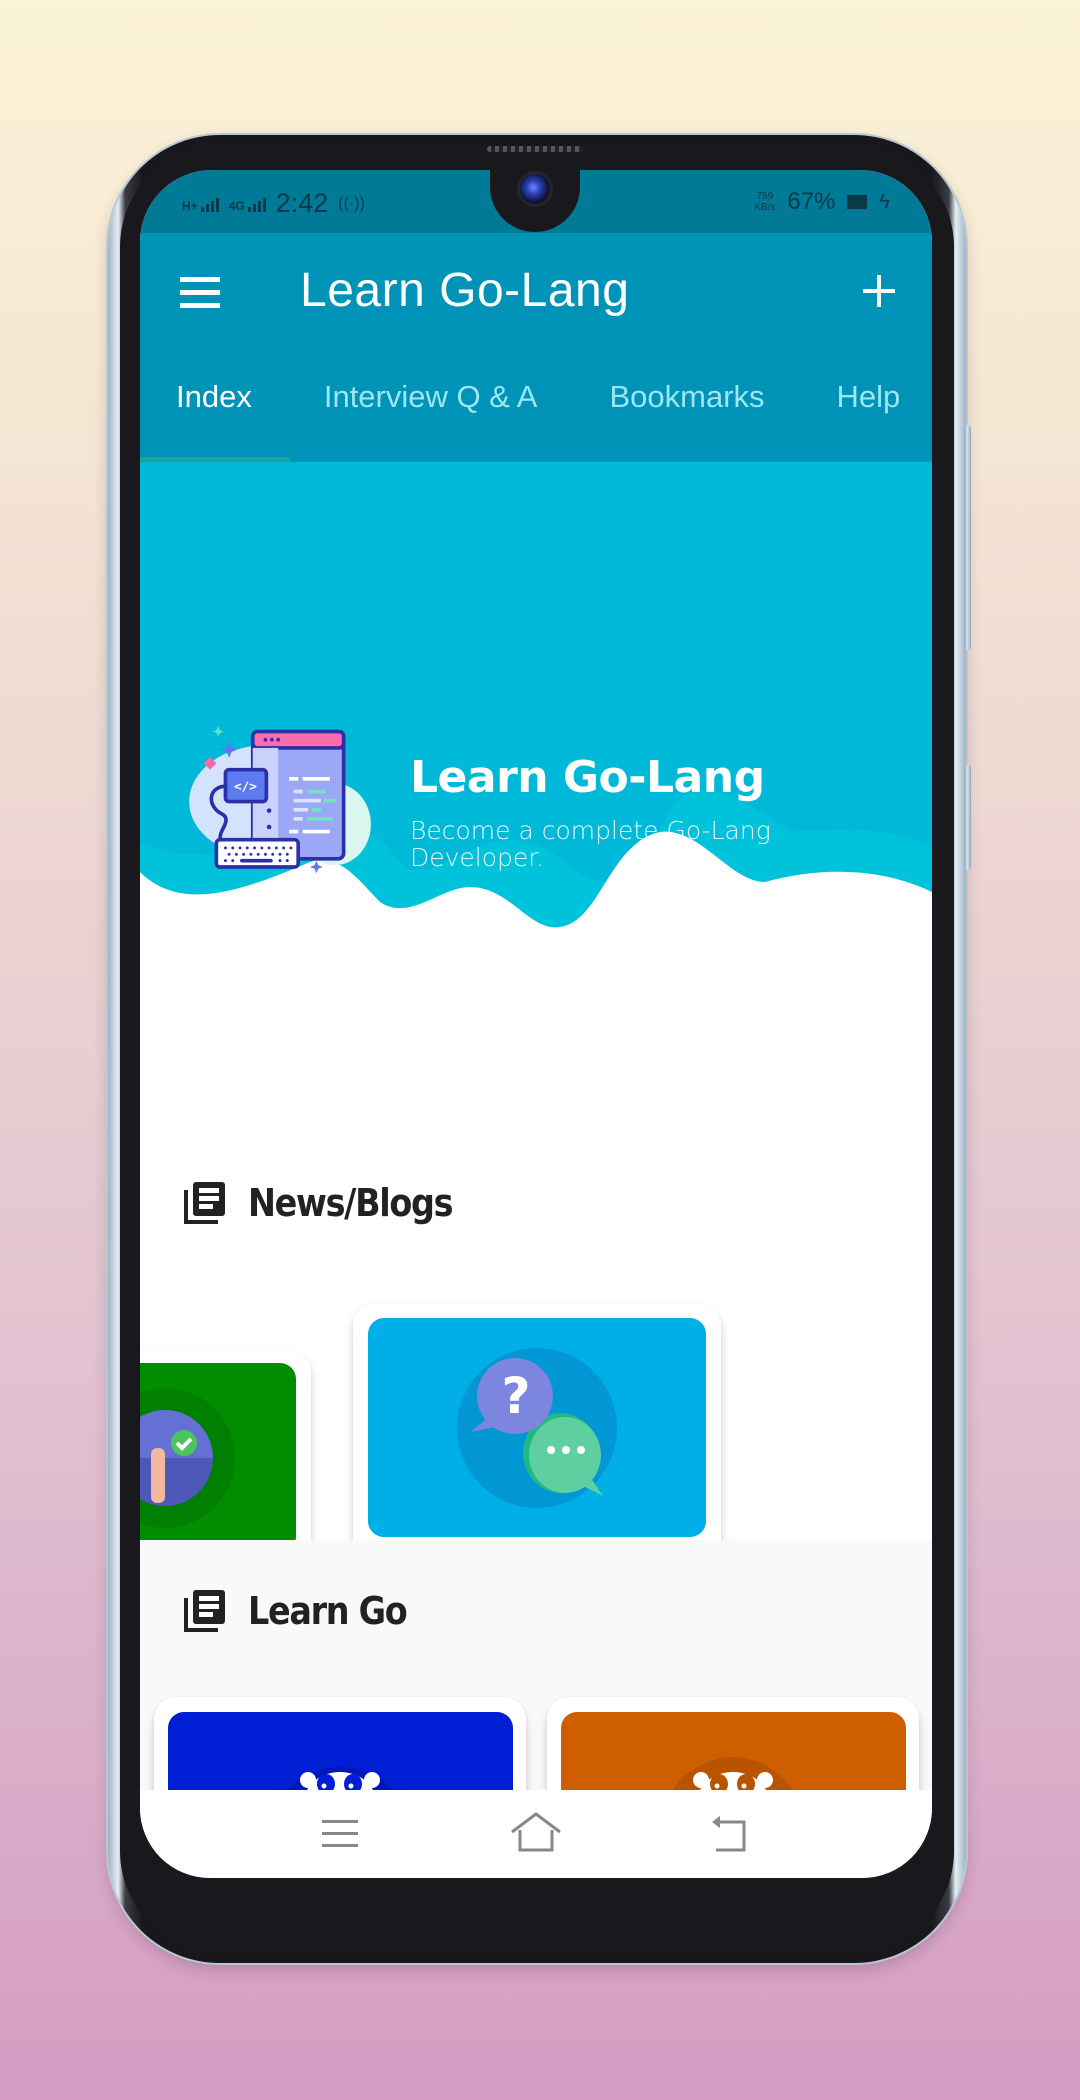 Image resolution: width=1080 pixels, height=2100 pixels. What do you see at coordinates (536, 1709) in the screenshot?
I see `learn-go-section: Learn Go` at bounding box center [536, 1709].